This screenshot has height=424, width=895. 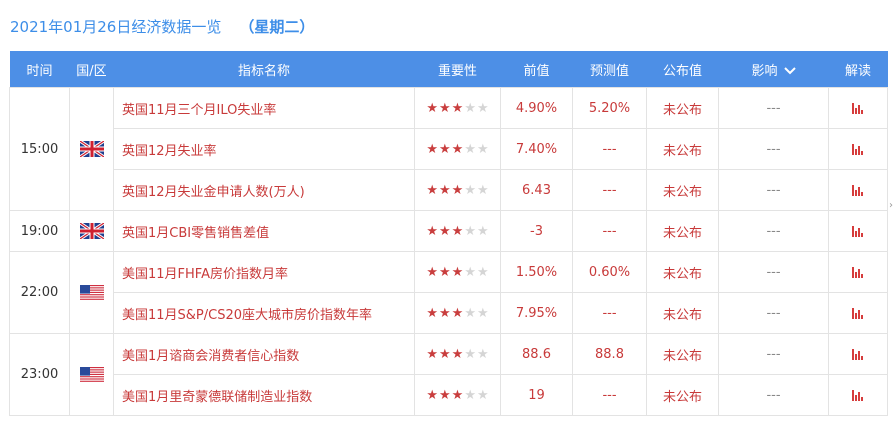 I want to click on forecast-value: 0.60%, so click(x=609, y=272).